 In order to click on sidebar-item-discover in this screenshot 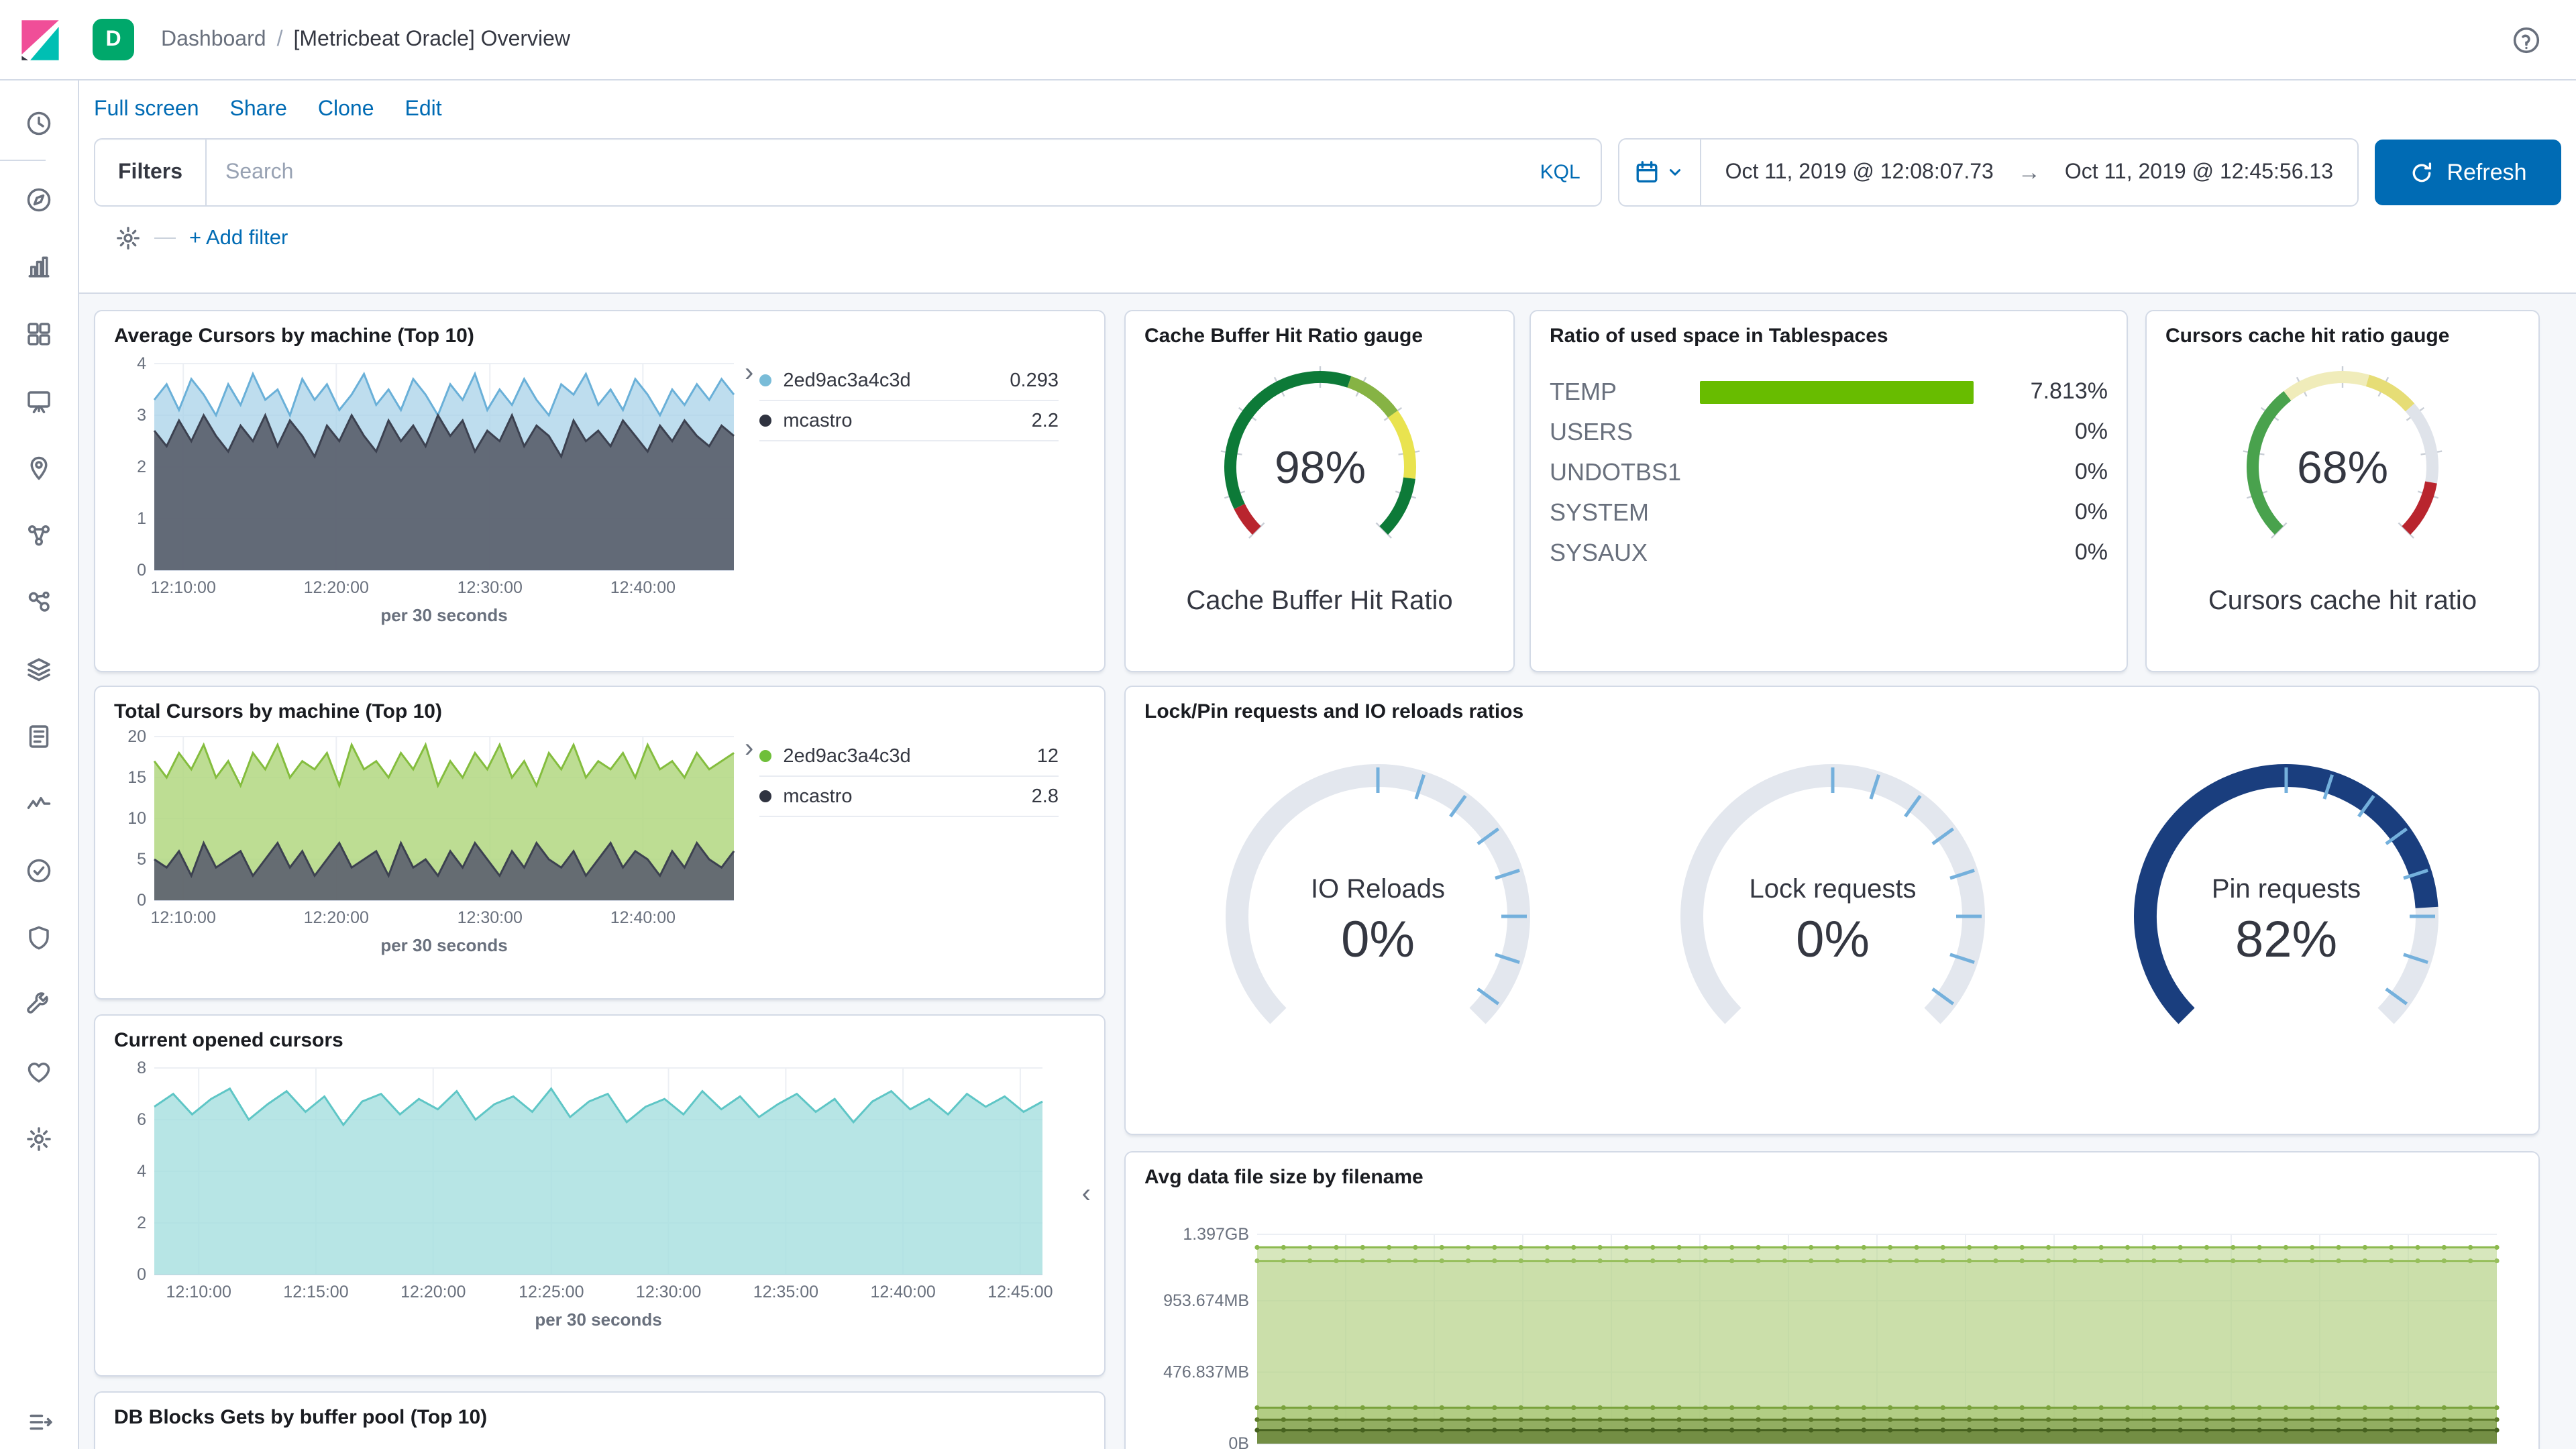, I will do `click(39, 199)`.